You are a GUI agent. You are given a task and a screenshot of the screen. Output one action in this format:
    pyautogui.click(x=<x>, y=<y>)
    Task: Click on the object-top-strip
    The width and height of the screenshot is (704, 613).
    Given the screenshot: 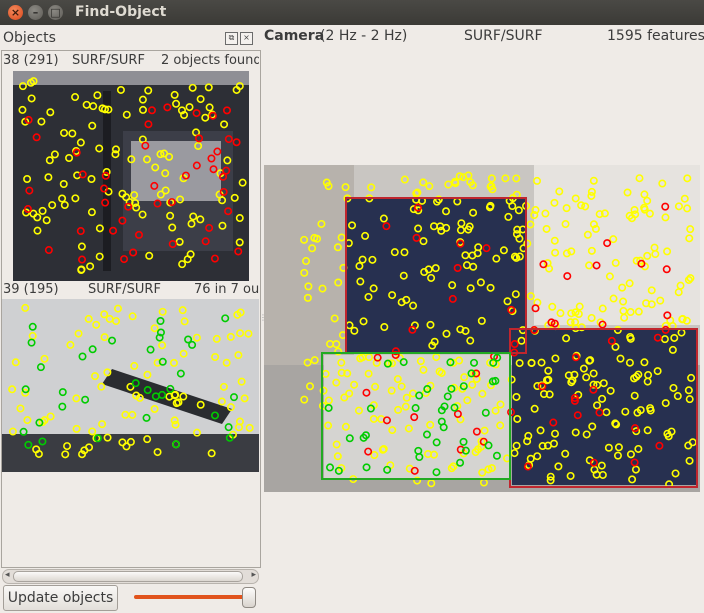 What is the action you would take?
    pyautogui.click(x=131, y=78)
    